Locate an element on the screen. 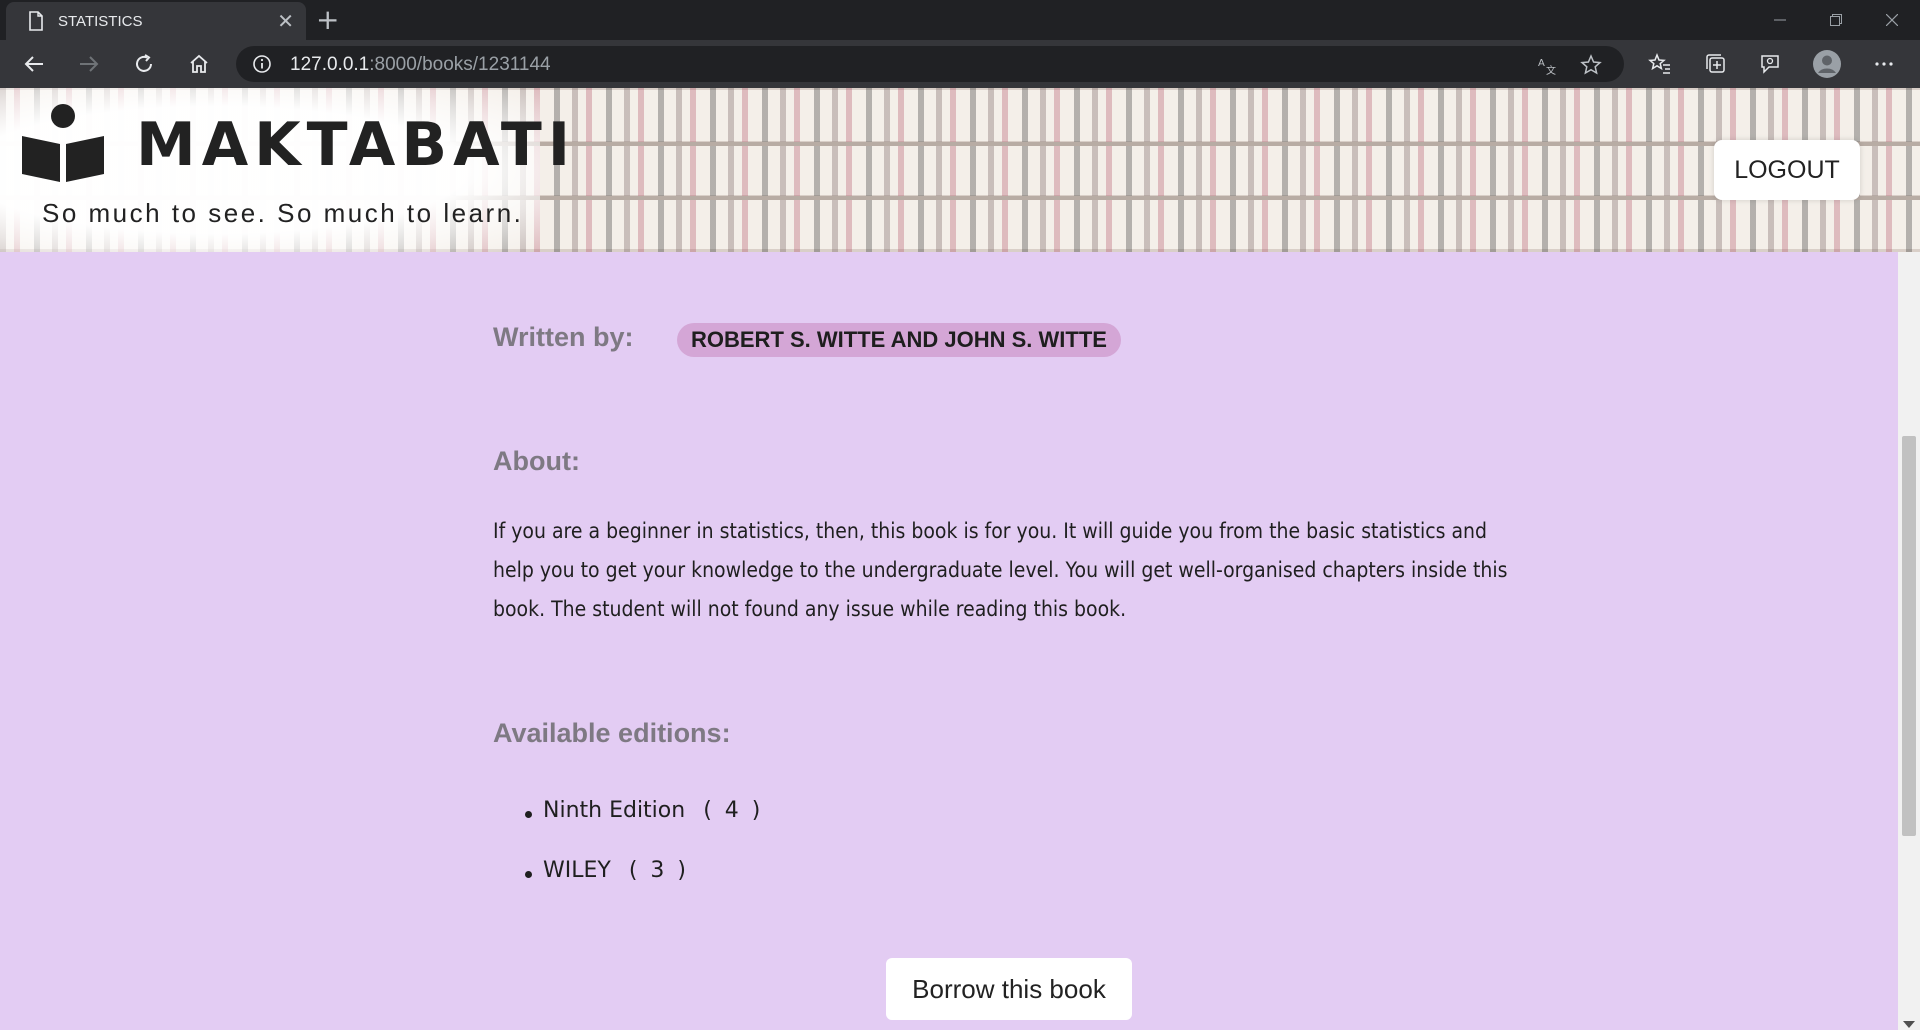 The height and width of the screenshot is (1030, 1920). collections-button is located at coordinates (1716, 64).